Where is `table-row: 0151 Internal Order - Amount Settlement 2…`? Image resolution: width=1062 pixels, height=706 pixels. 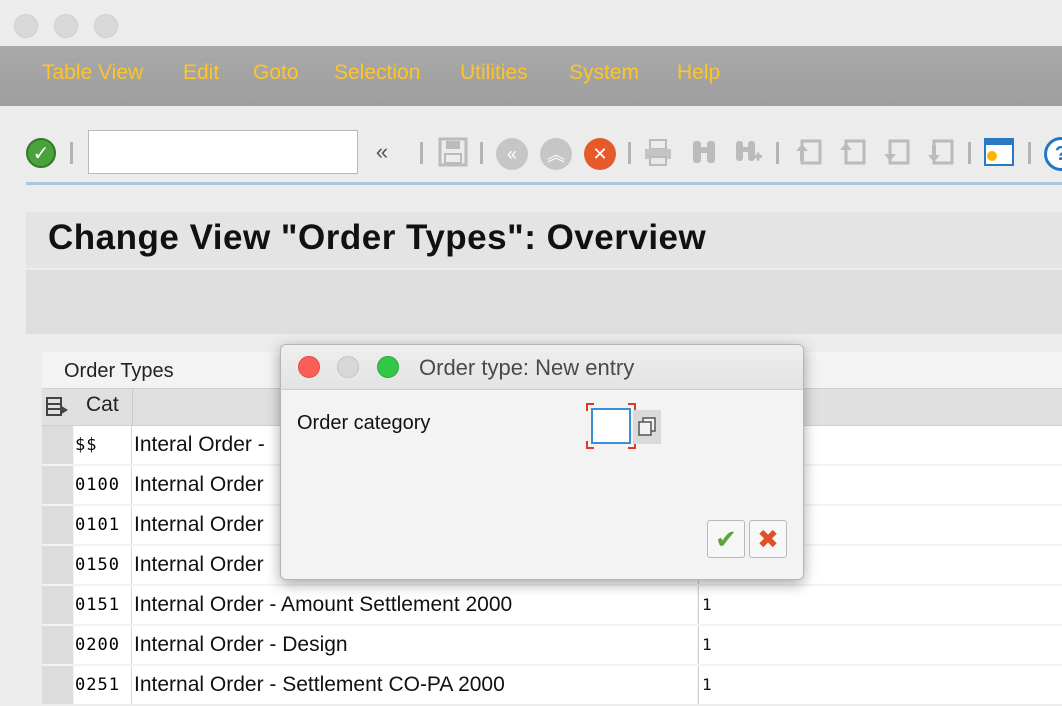
table-row: 0151 Internal Order - Amount Settlement 2… is located at coordinates (552, 606).